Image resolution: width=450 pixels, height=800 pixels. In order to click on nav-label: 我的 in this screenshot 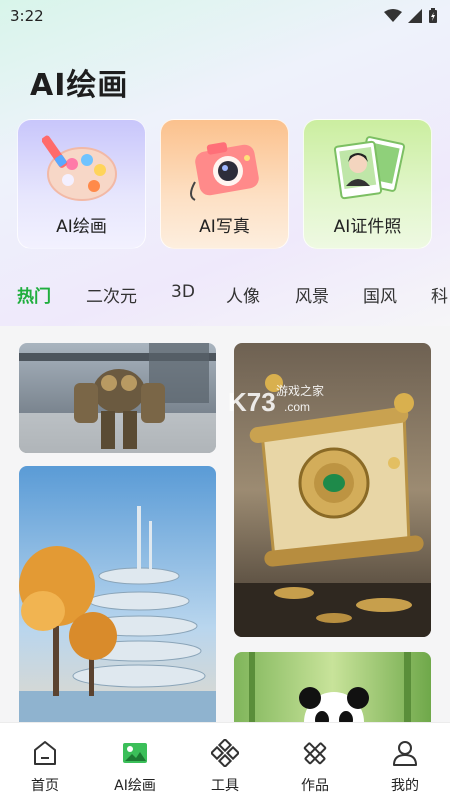, I will do `click(405, 786)`.